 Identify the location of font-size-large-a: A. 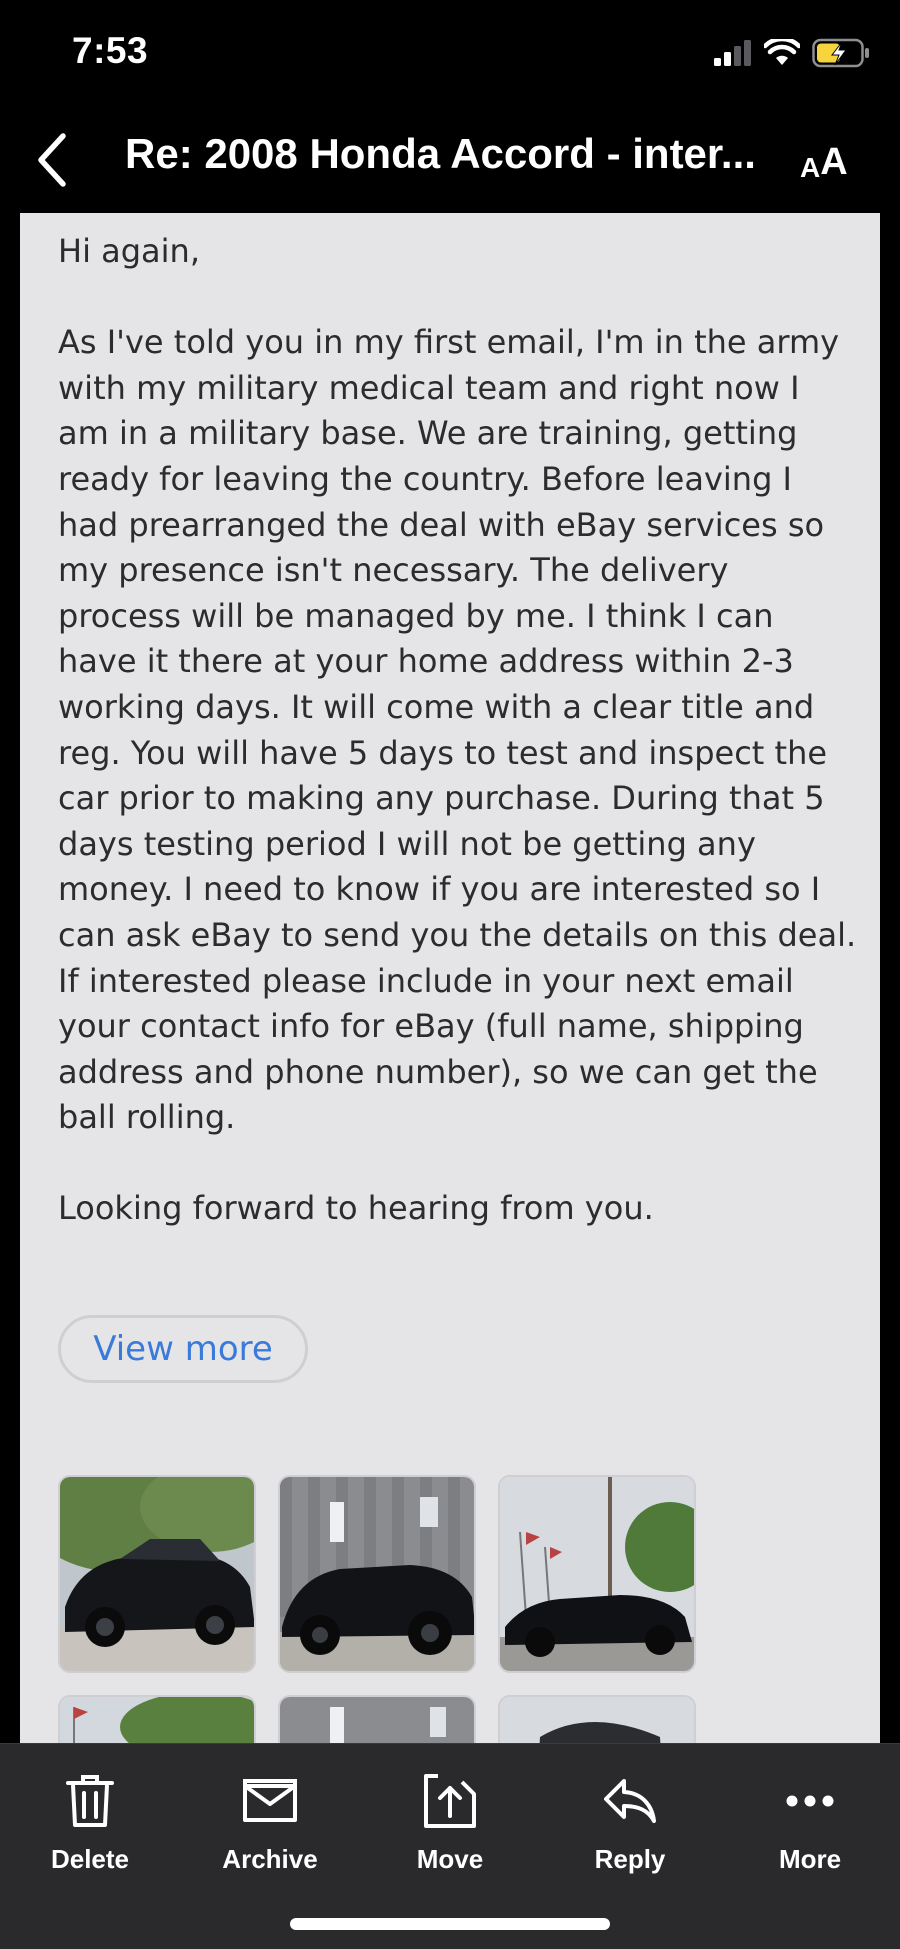
(834, 162).